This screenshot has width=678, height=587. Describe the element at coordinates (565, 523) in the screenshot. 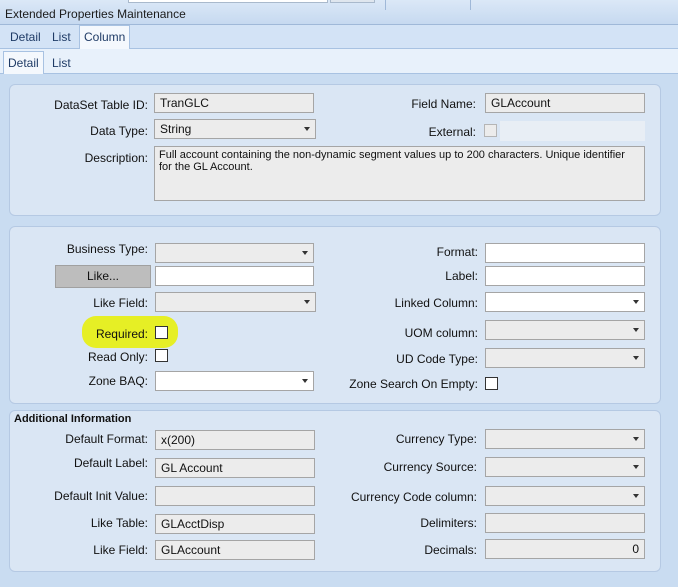

I see `delimiters-field` at that location.